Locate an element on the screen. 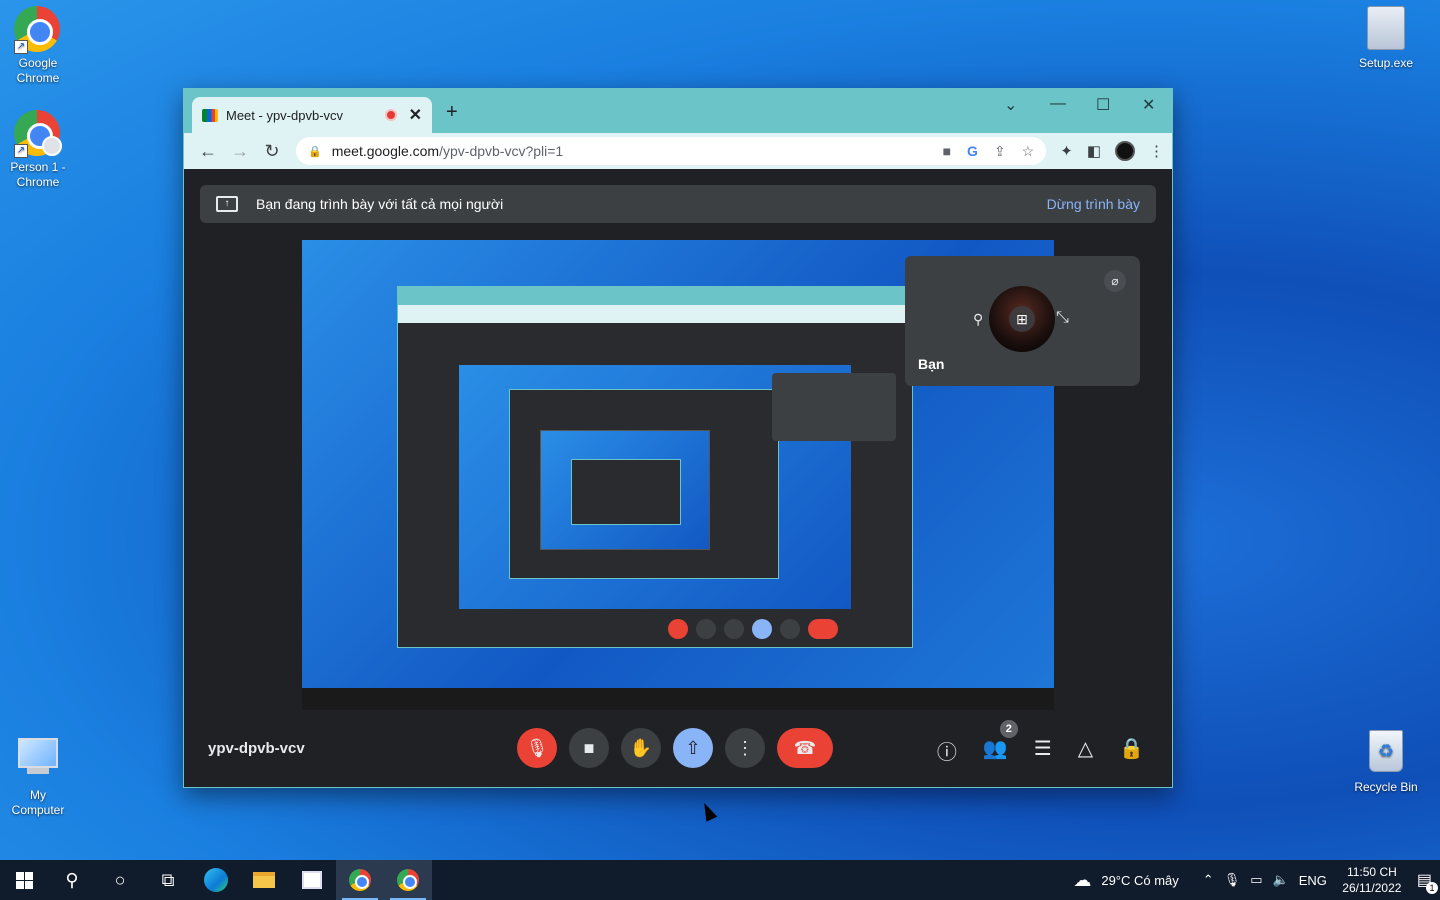  more-menu-icon: ⋮ is located at coordinates (1156, 151).